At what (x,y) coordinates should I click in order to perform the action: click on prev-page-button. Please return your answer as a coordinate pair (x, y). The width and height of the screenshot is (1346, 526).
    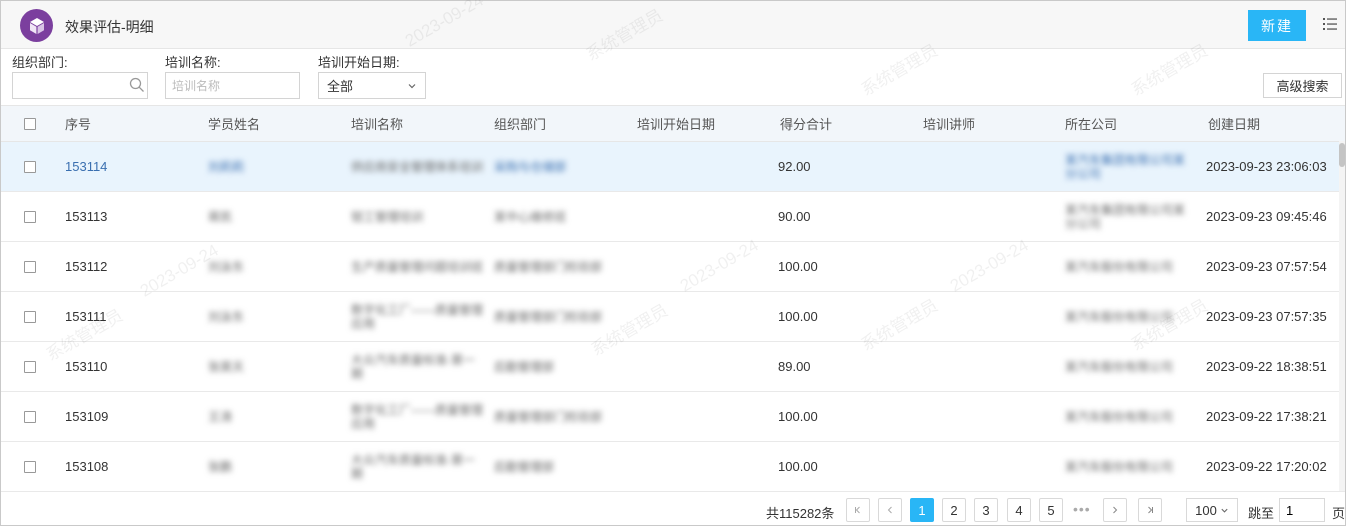
    Looking at the image, I should click on (890, 510).